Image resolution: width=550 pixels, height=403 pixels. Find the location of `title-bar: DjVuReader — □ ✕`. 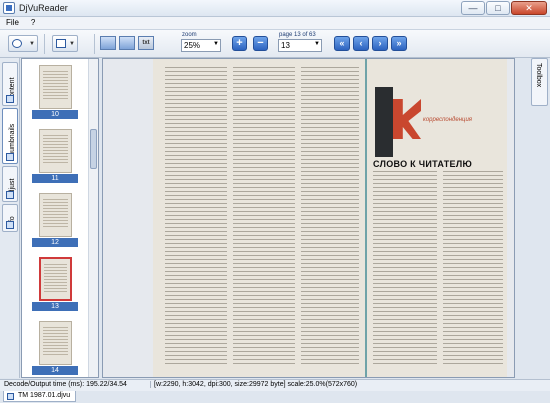

title-bar: DjVuReader — □ ✕ is located at coordinates (275, 8).